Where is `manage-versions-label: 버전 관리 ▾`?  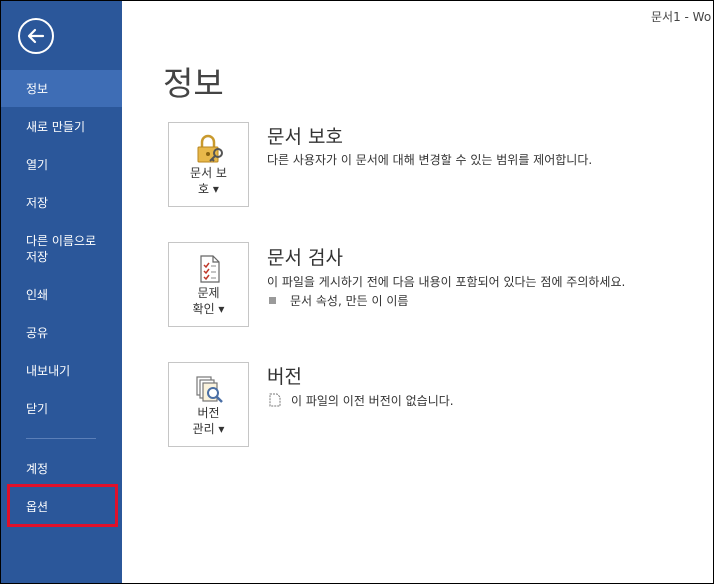
manage-versions-label: 버전 관리 ▾ is located at coordinates (208, 421).